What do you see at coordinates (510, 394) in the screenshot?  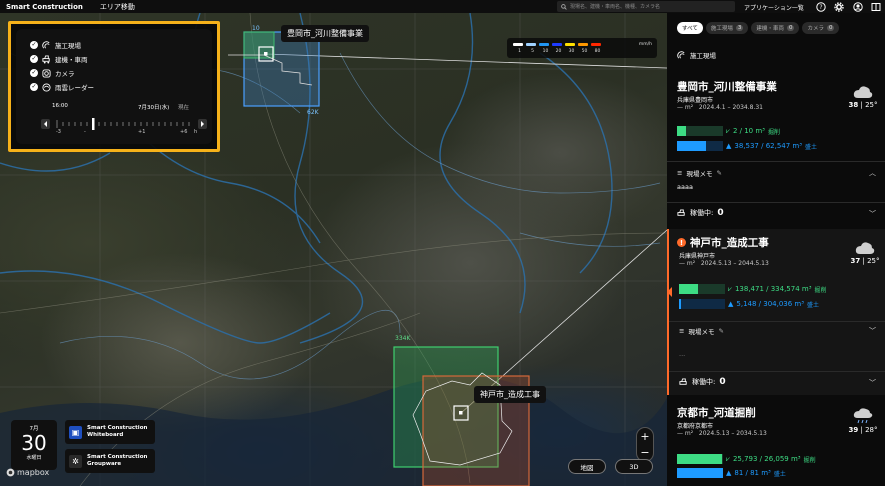 I see `project-label-kobe: 神戸市_造成工事` at bounding box center [510, 394].